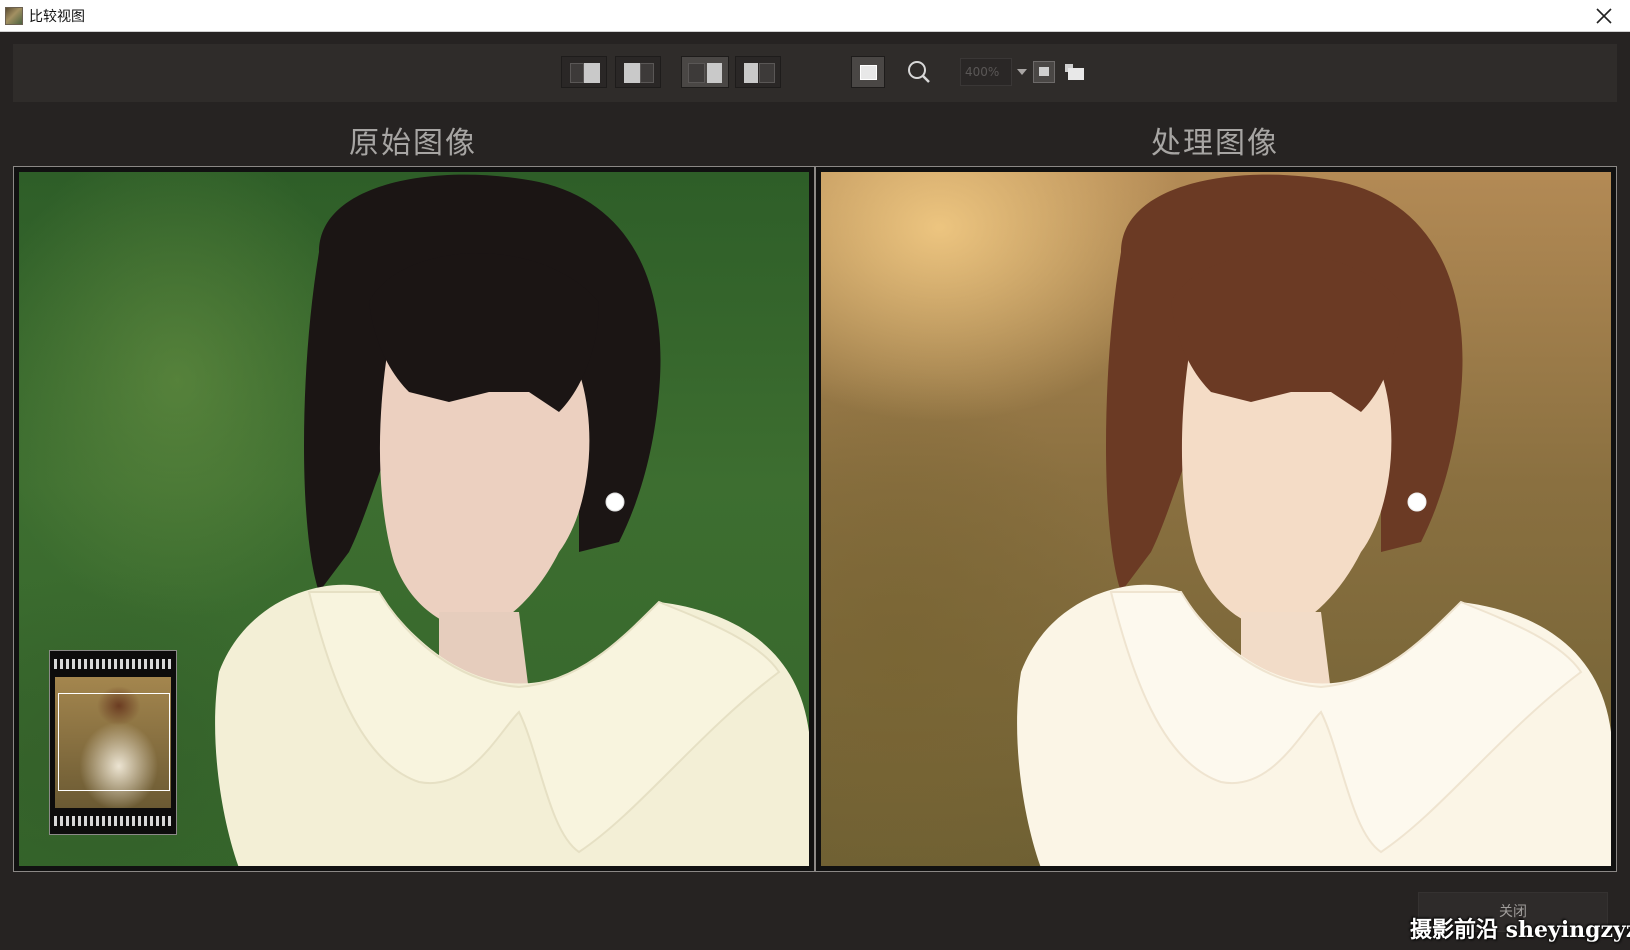 The image size is (1630, 950). What do you see at coordinates (14, 15) in the screenshot?
I see `app-icon` at bounding box center [14, 15].